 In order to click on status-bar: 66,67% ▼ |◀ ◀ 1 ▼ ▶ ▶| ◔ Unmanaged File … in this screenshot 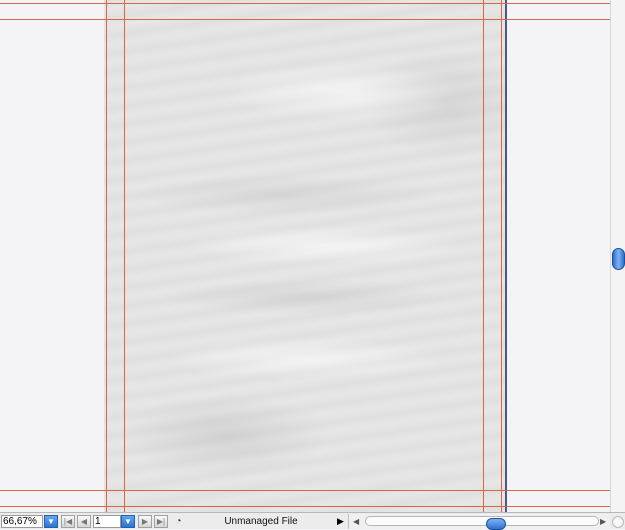, I will do `click(312, 521)`.